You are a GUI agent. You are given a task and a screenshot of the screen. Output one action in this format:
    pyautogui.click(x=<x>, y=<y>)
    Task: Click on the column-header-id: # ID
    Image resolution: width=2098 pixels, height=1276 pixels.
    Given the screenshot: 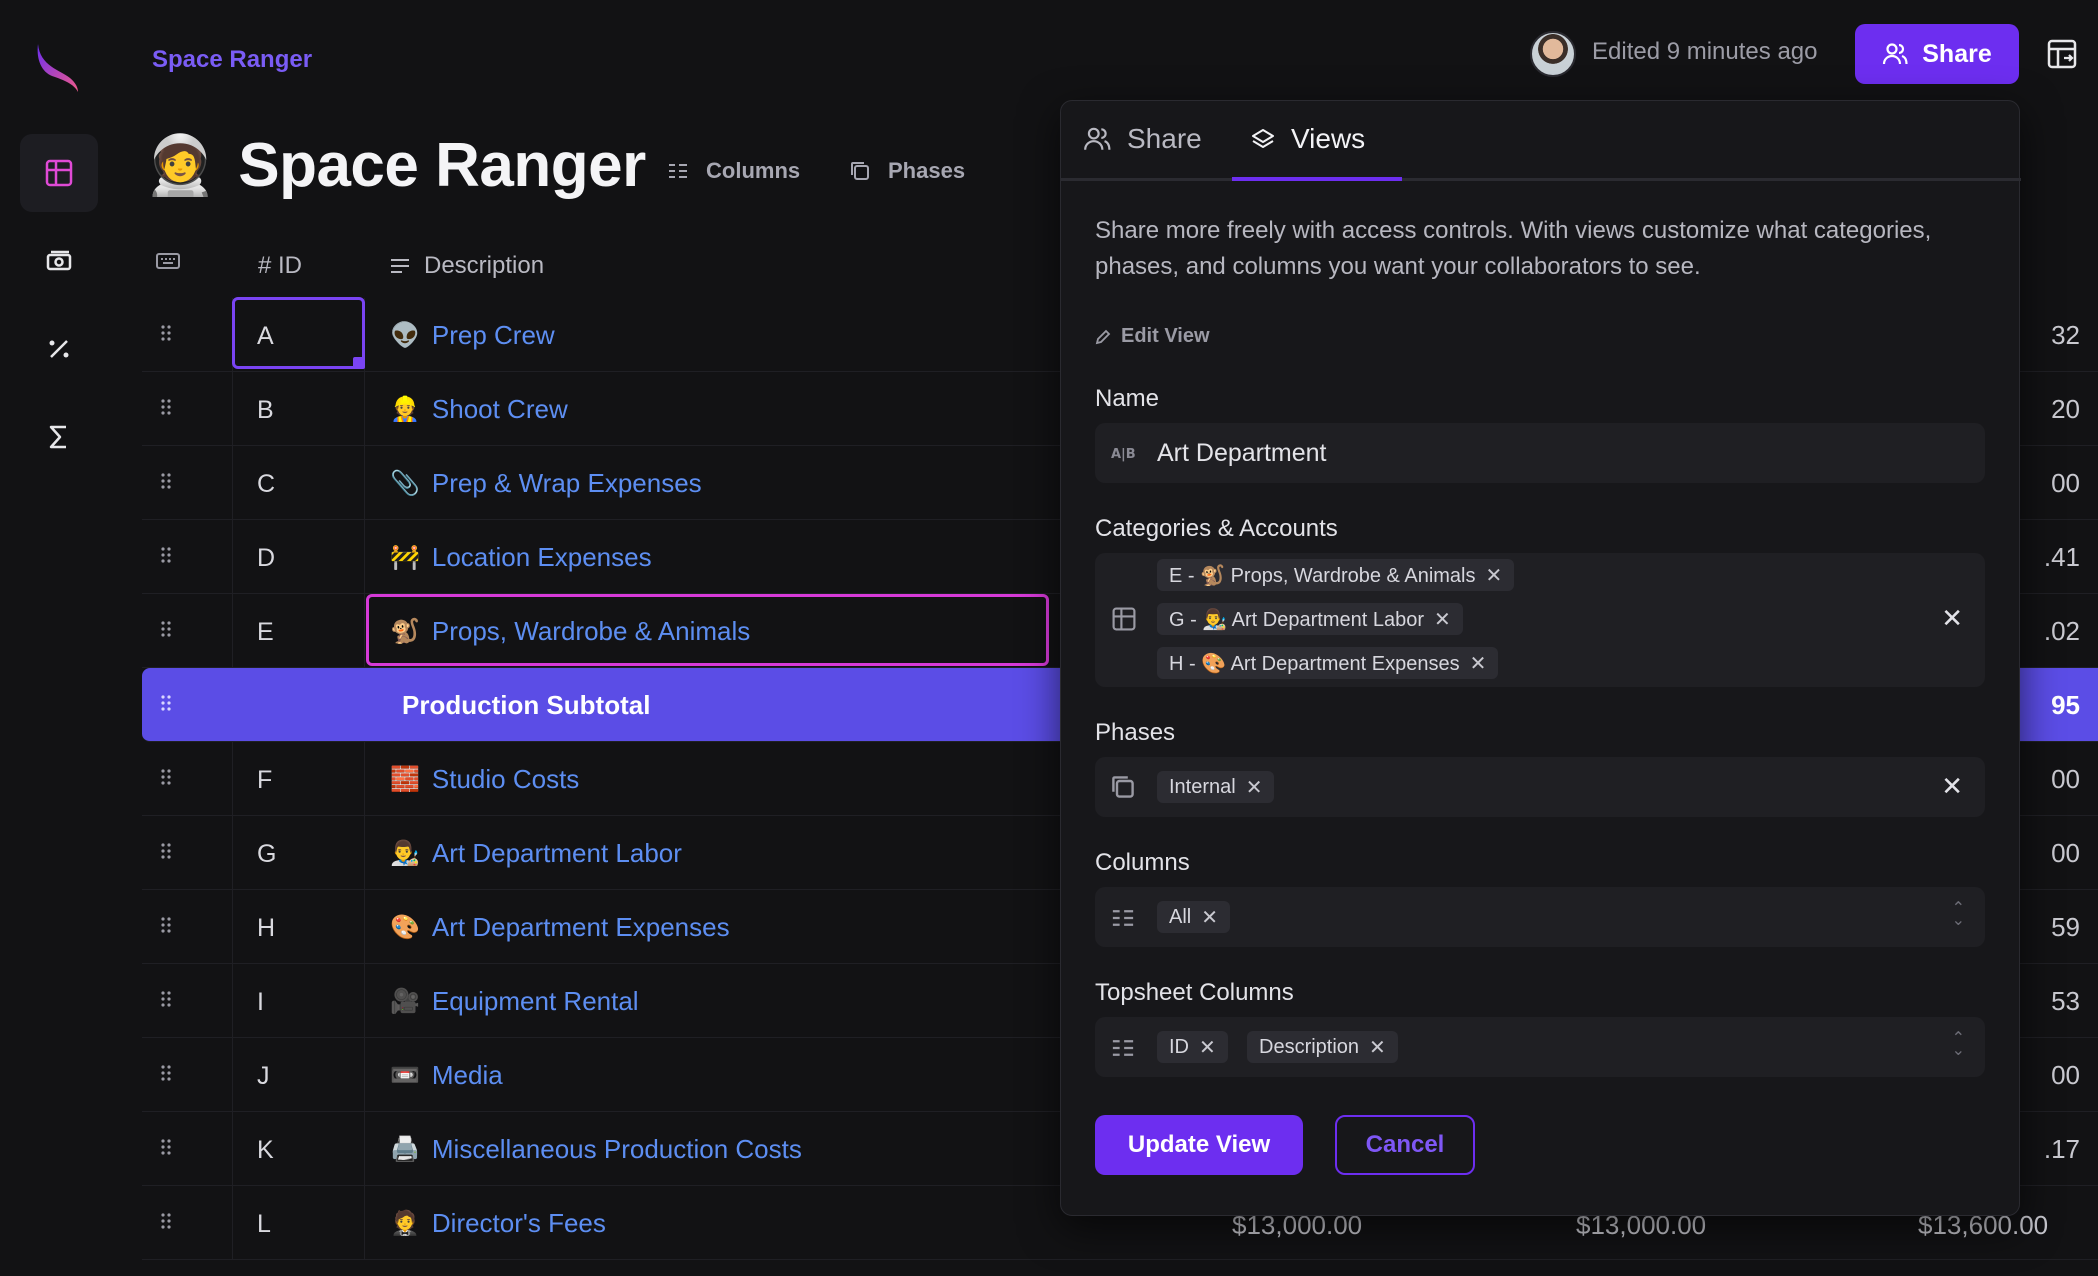 What is the action you would take?
    pyautogui.click(x=280, y=266)
    